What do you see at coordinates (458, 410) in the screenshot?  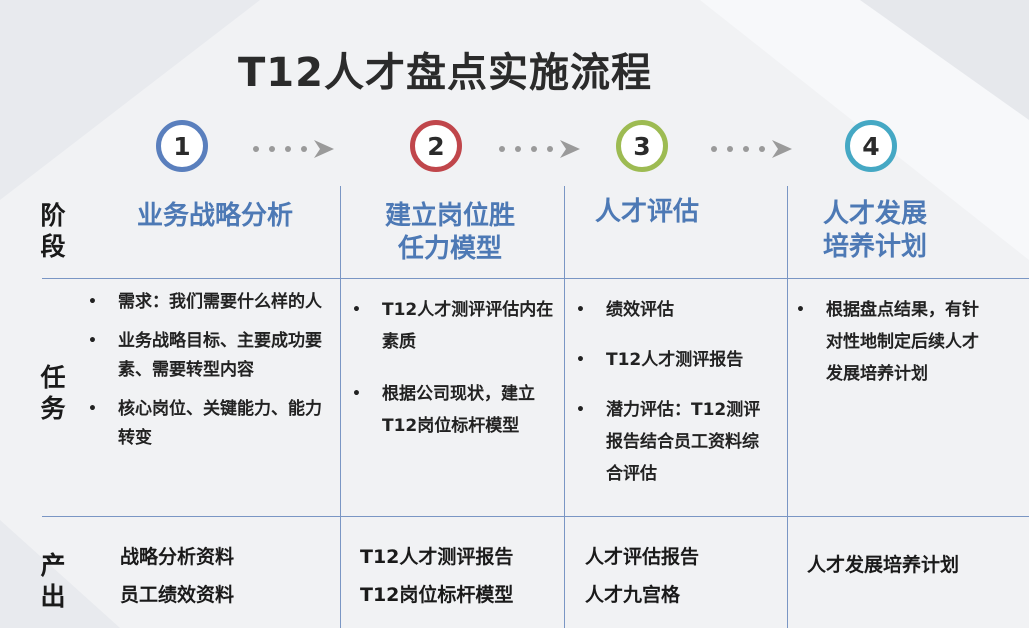 I see `task-text: 根据公司现状，建立T12岗位标杆模型` at bounding box center [458, 410].